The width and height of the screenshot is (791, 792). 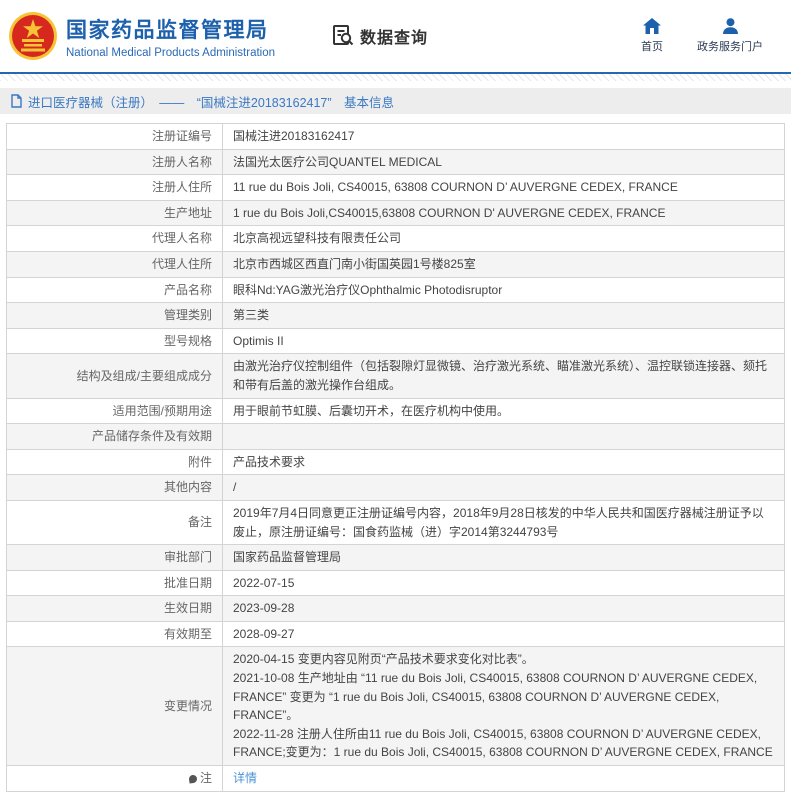 What do you see at coordinates (503, 778) in the screenshot?
I see `row-value: 详情` at bounding box center [503, 778].